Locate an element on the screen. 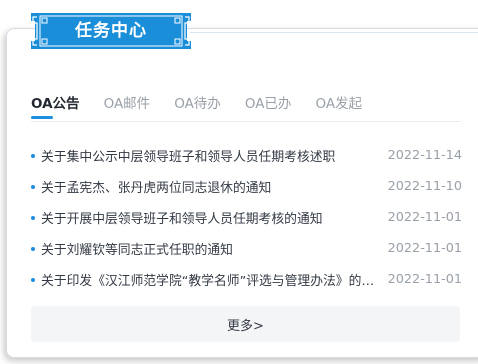 The image size is (478, 364). notice-title: 关于刘耀钦等同志正式任职的通知 is located at coordinates (208, 248).